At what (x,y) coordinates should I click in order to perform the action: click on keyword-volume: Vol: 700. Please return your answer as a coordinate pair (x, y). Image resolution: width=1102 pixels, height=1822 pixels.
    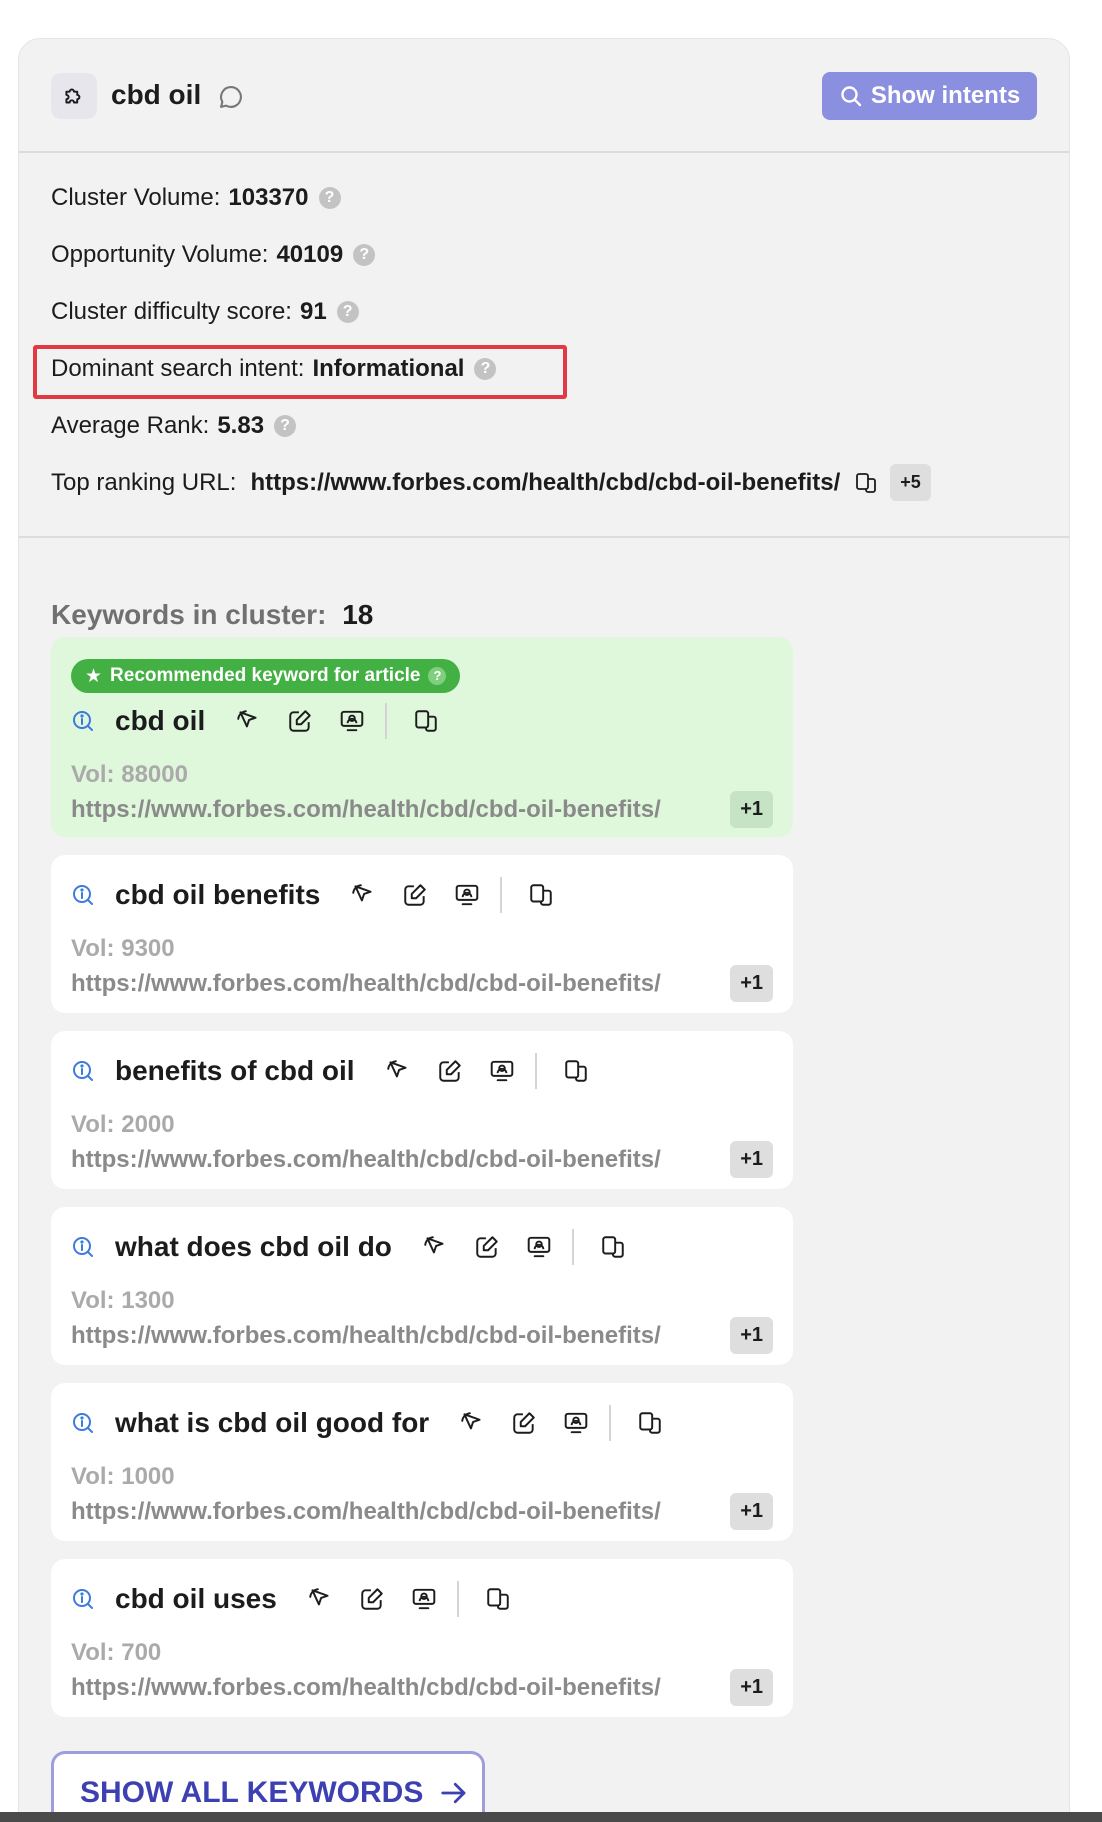
    Looking at the image, I should click on (116, 1652).